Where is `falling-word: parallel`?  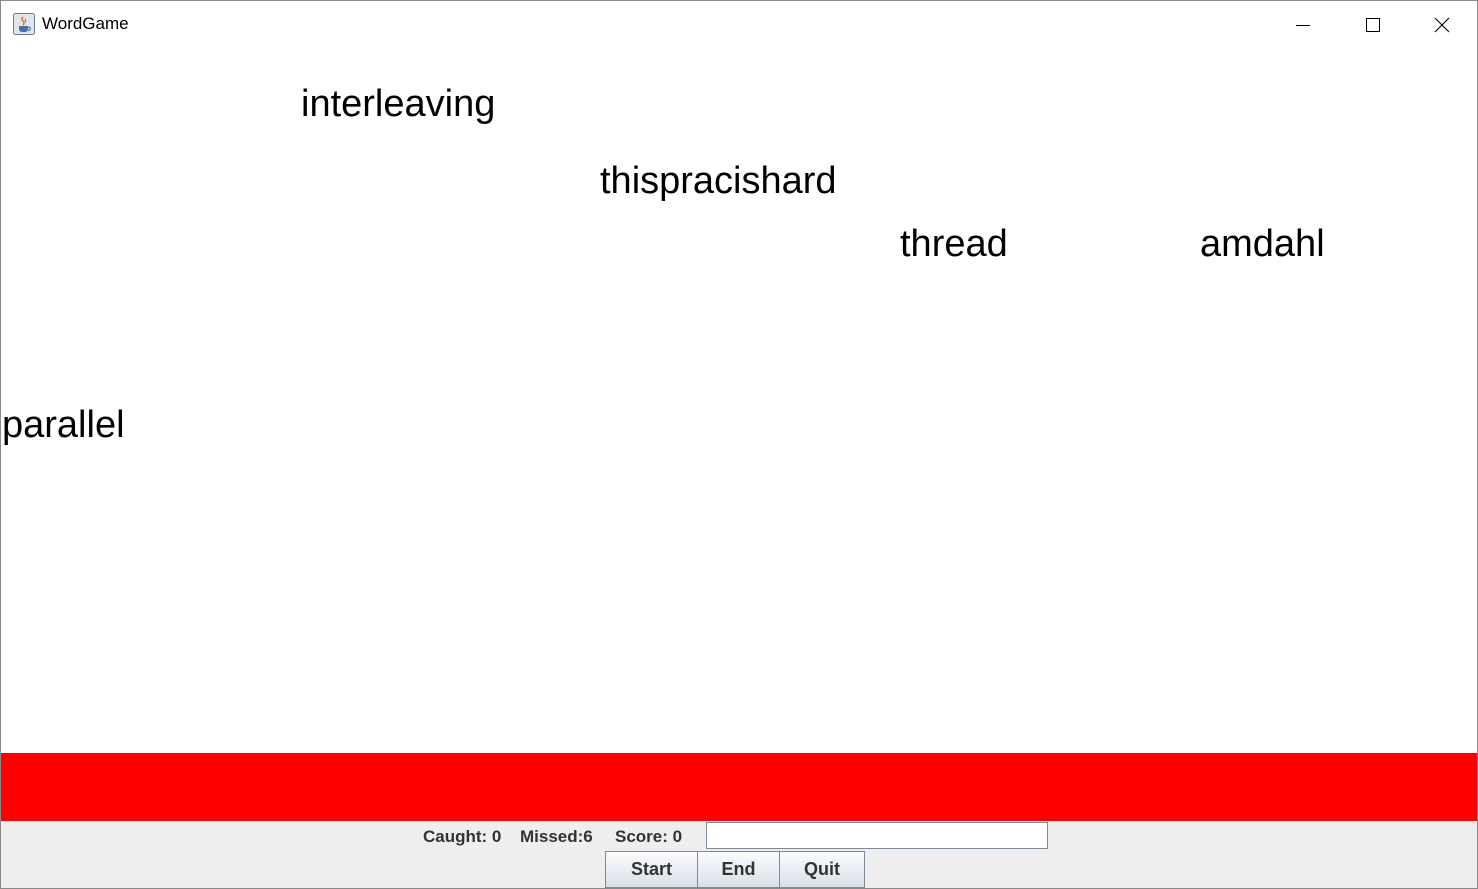 falling-word: parallel is located at coordinates (63, 425).